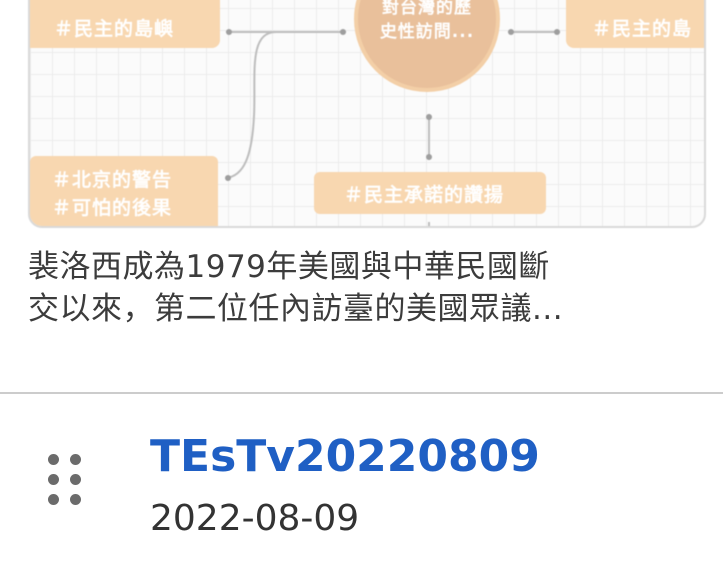 The image size is (723, 573). I want to click on node-label: ＃民主的島嶼, so click(114, 29).